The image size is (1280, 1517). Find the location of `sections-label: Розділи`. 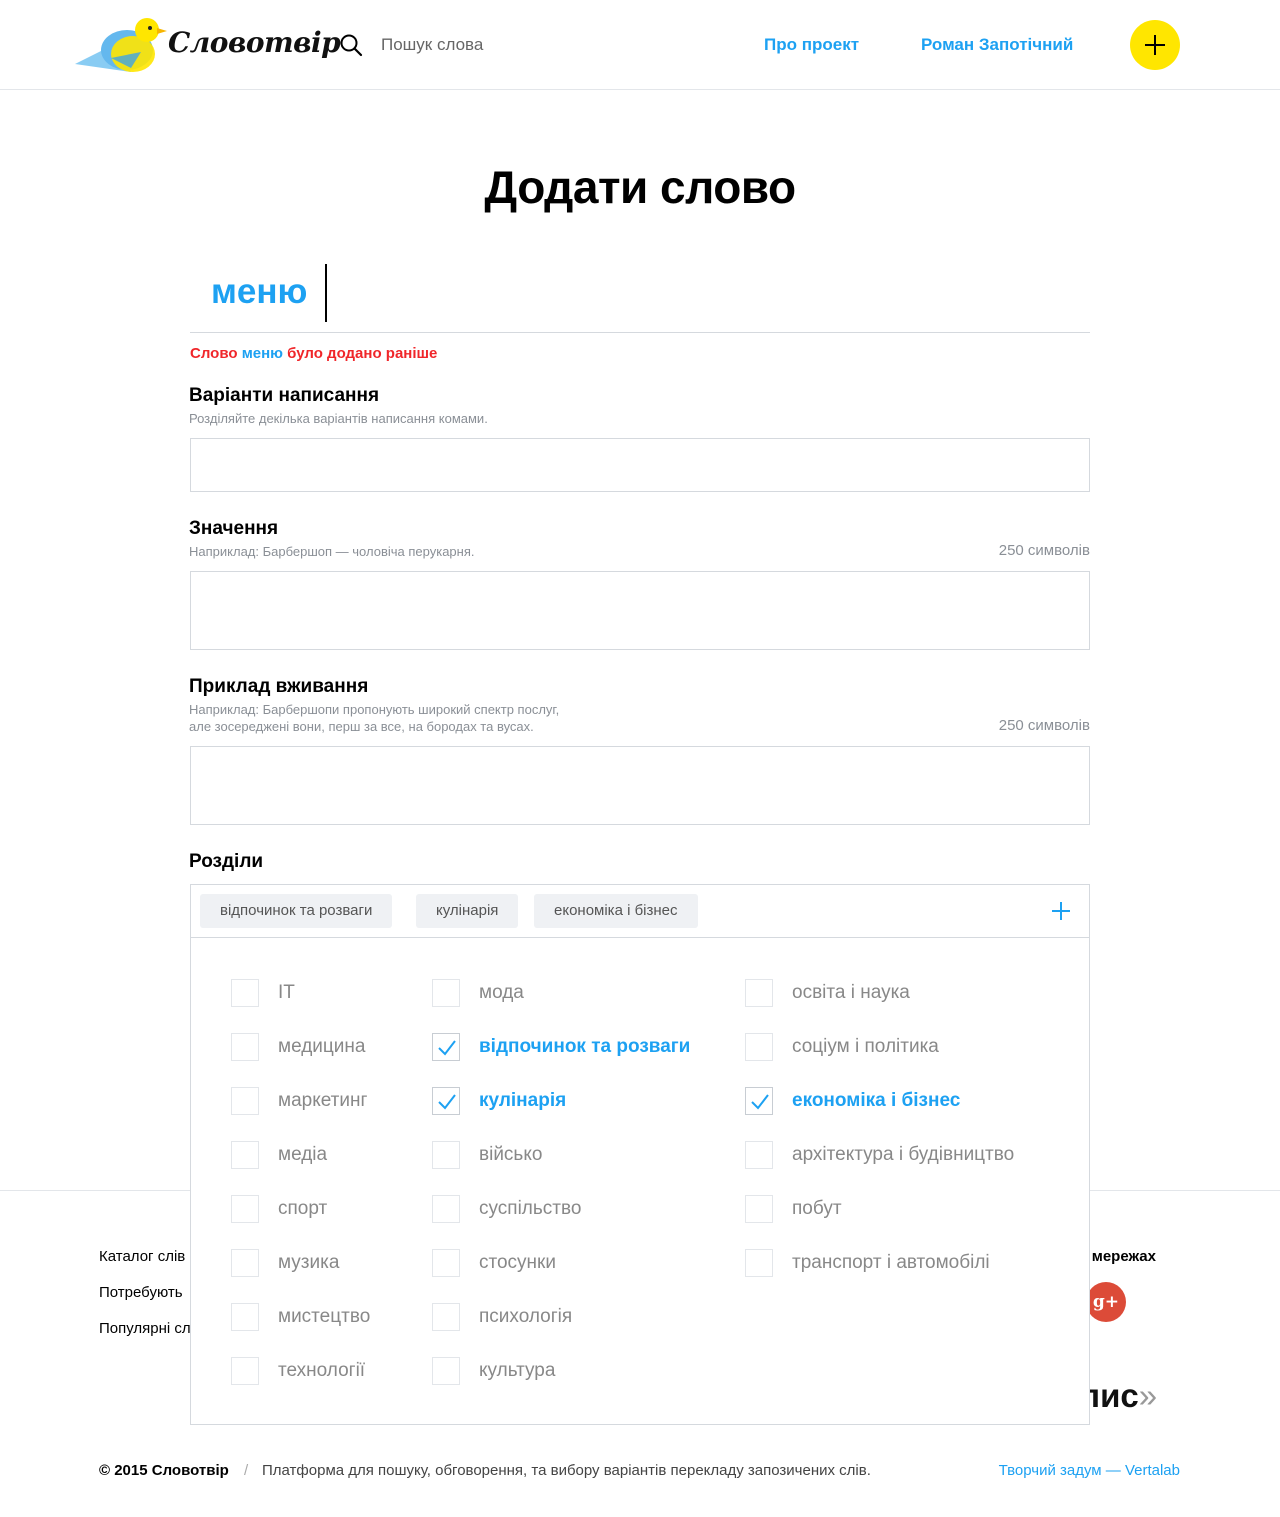

sections-label: Розділи is located at coordinates (226, 861).